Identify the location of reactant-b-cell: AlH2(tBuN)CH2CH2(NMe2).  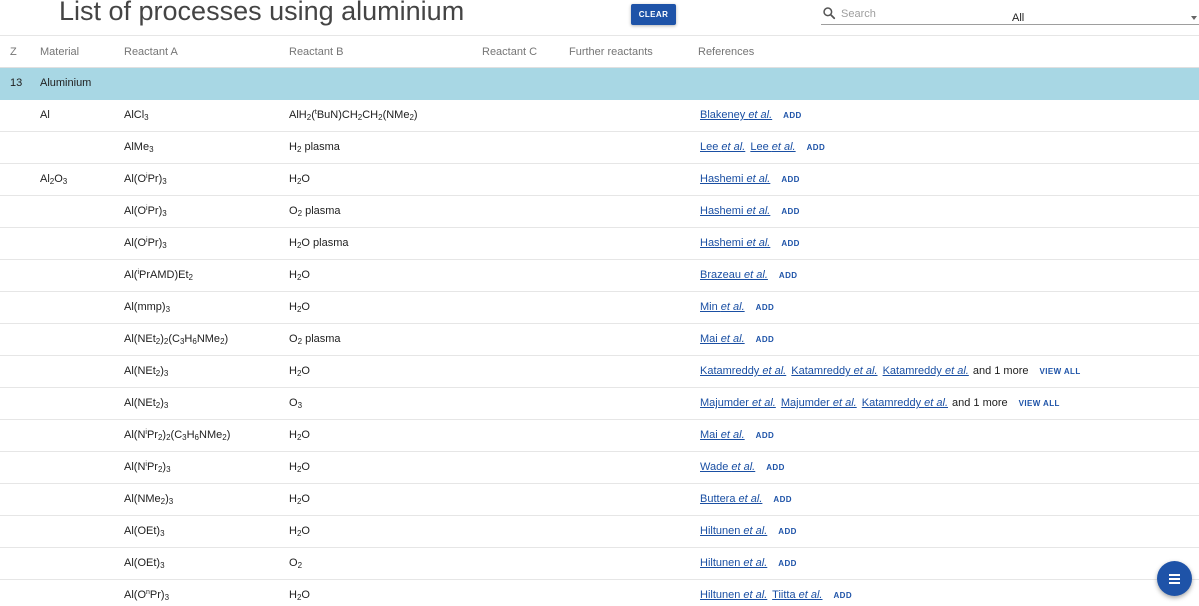
(353, 115).